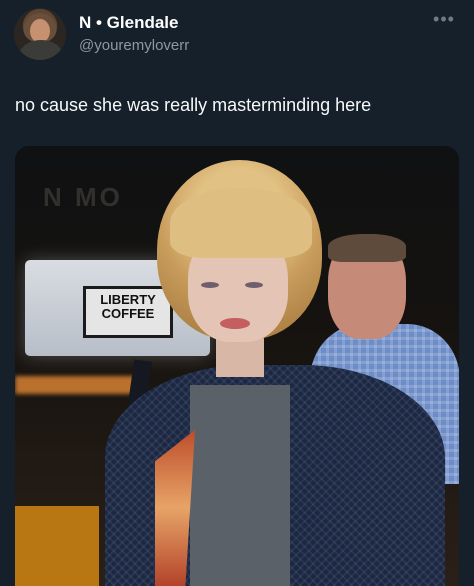 The image size is (474, 586). What do you see at coordinates (254, 285) in the screenshot?
I see `right-eye` at bounding box center [254, 285].